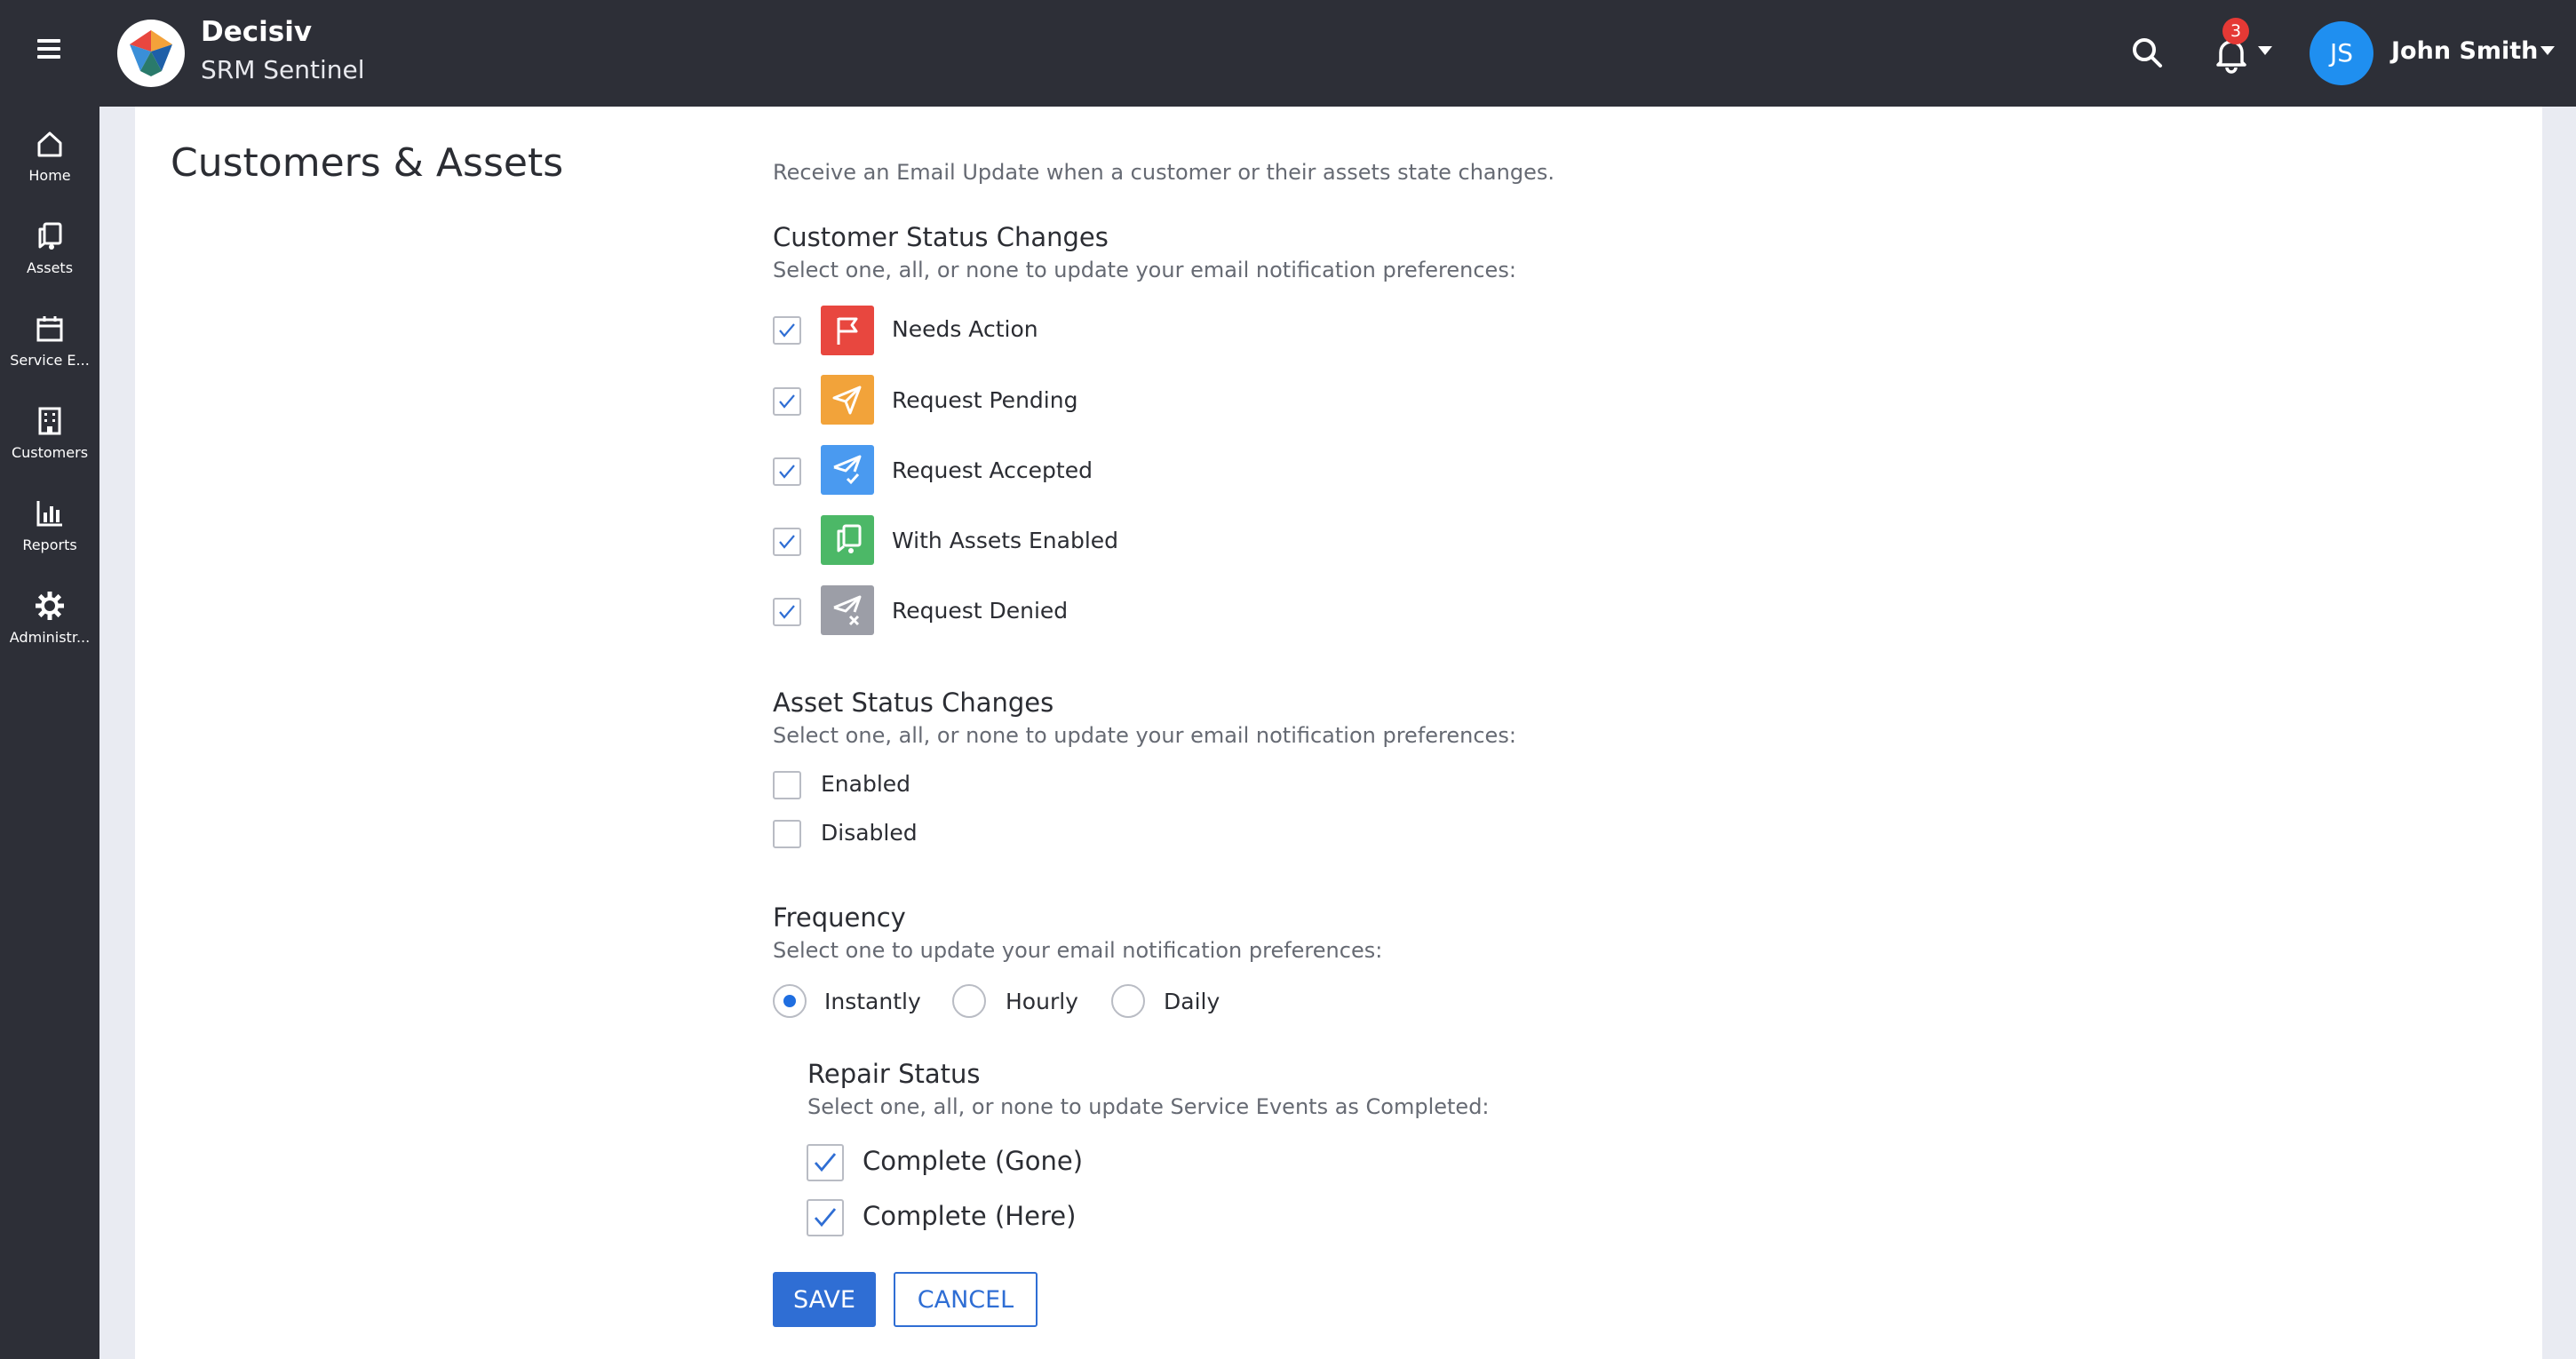 This screenshot has height=1359, width=2576. I want to click on sidebar-item-home: Home, so click(49, 161).